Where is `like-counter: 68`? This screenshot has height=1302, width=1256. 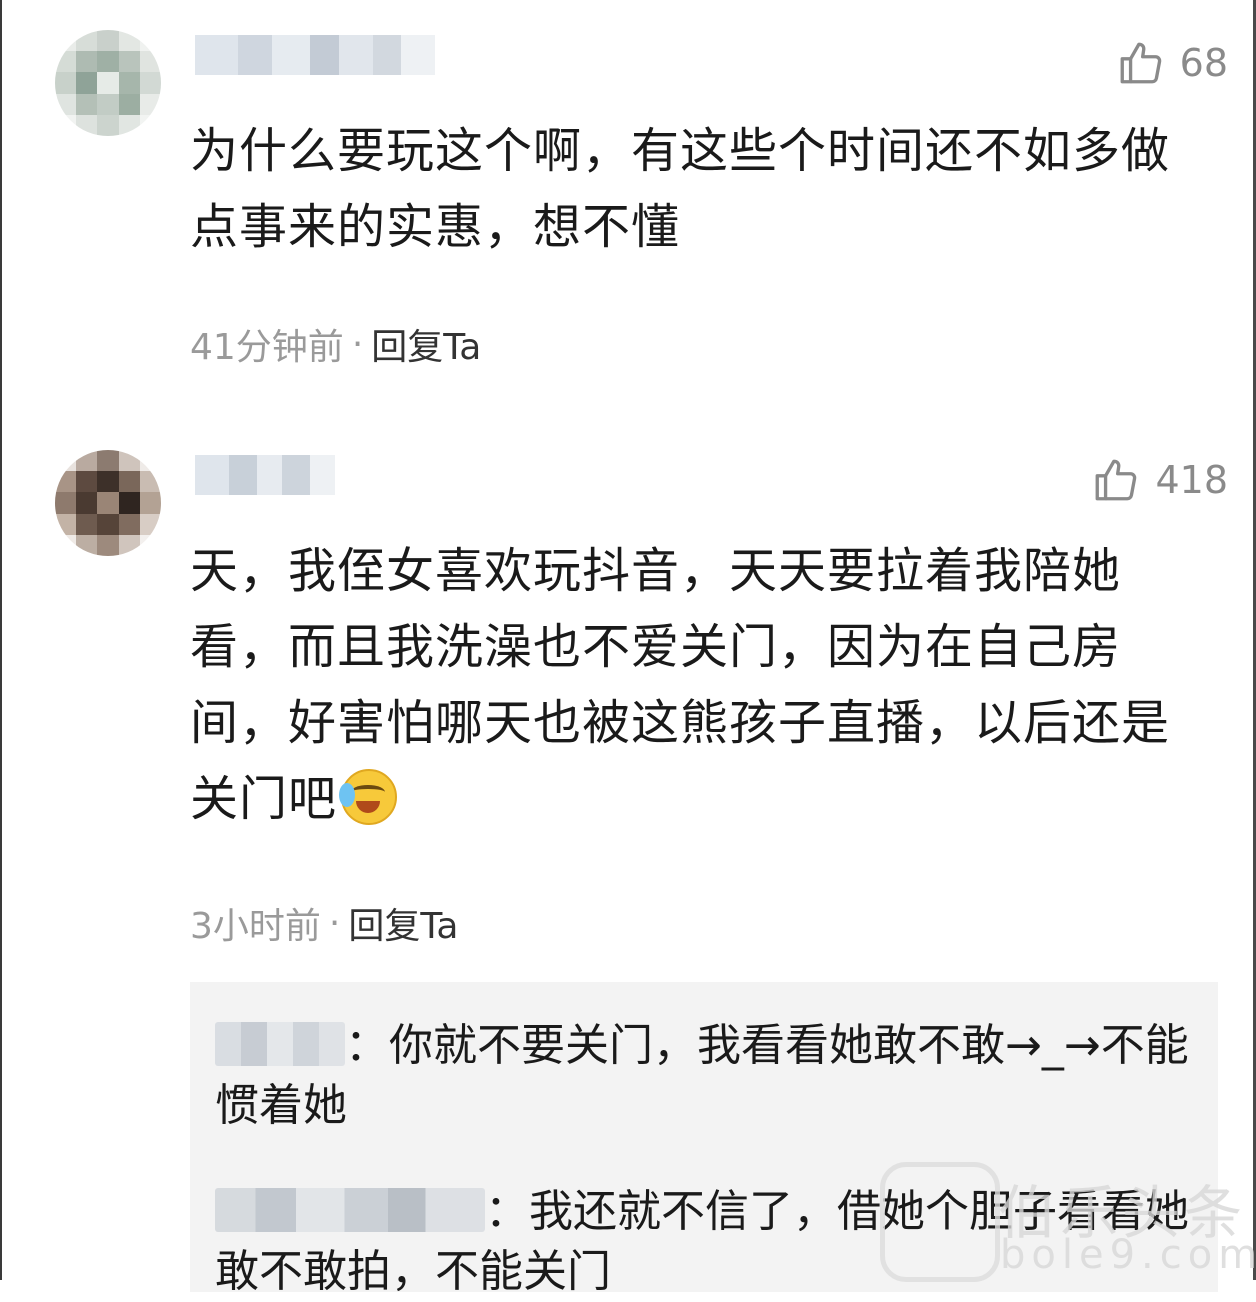 like-counter: 68 is located at coordinates (1172, 63).